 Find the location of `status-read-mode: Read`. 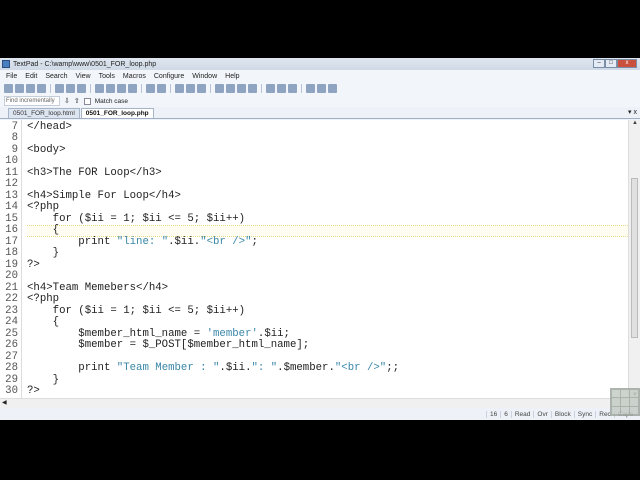

status-read-mode: Read is located at coordinates (522, 414).